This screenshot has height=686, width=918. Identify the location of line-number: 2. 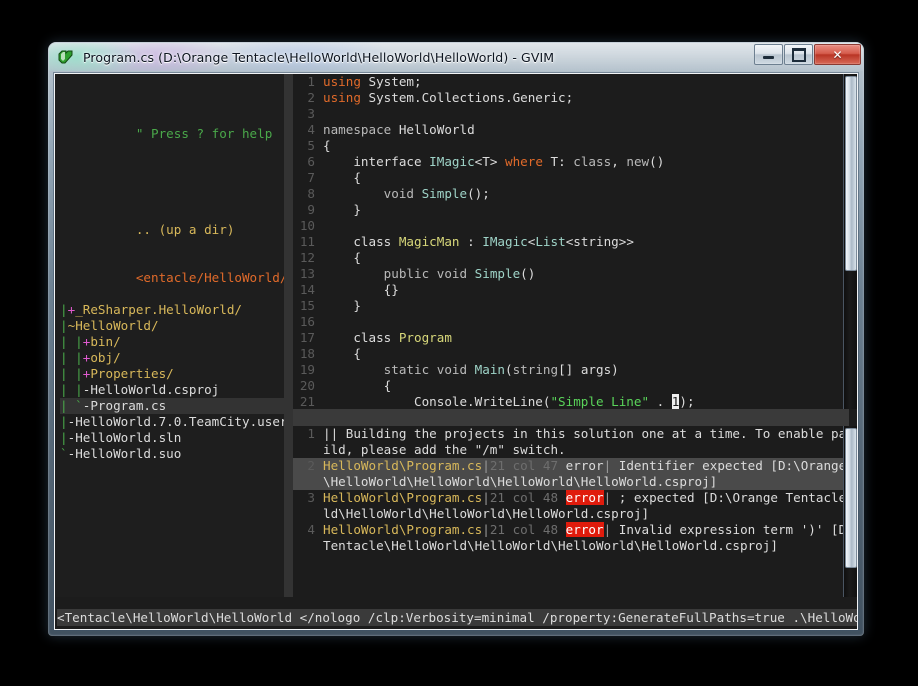
(311, 97).